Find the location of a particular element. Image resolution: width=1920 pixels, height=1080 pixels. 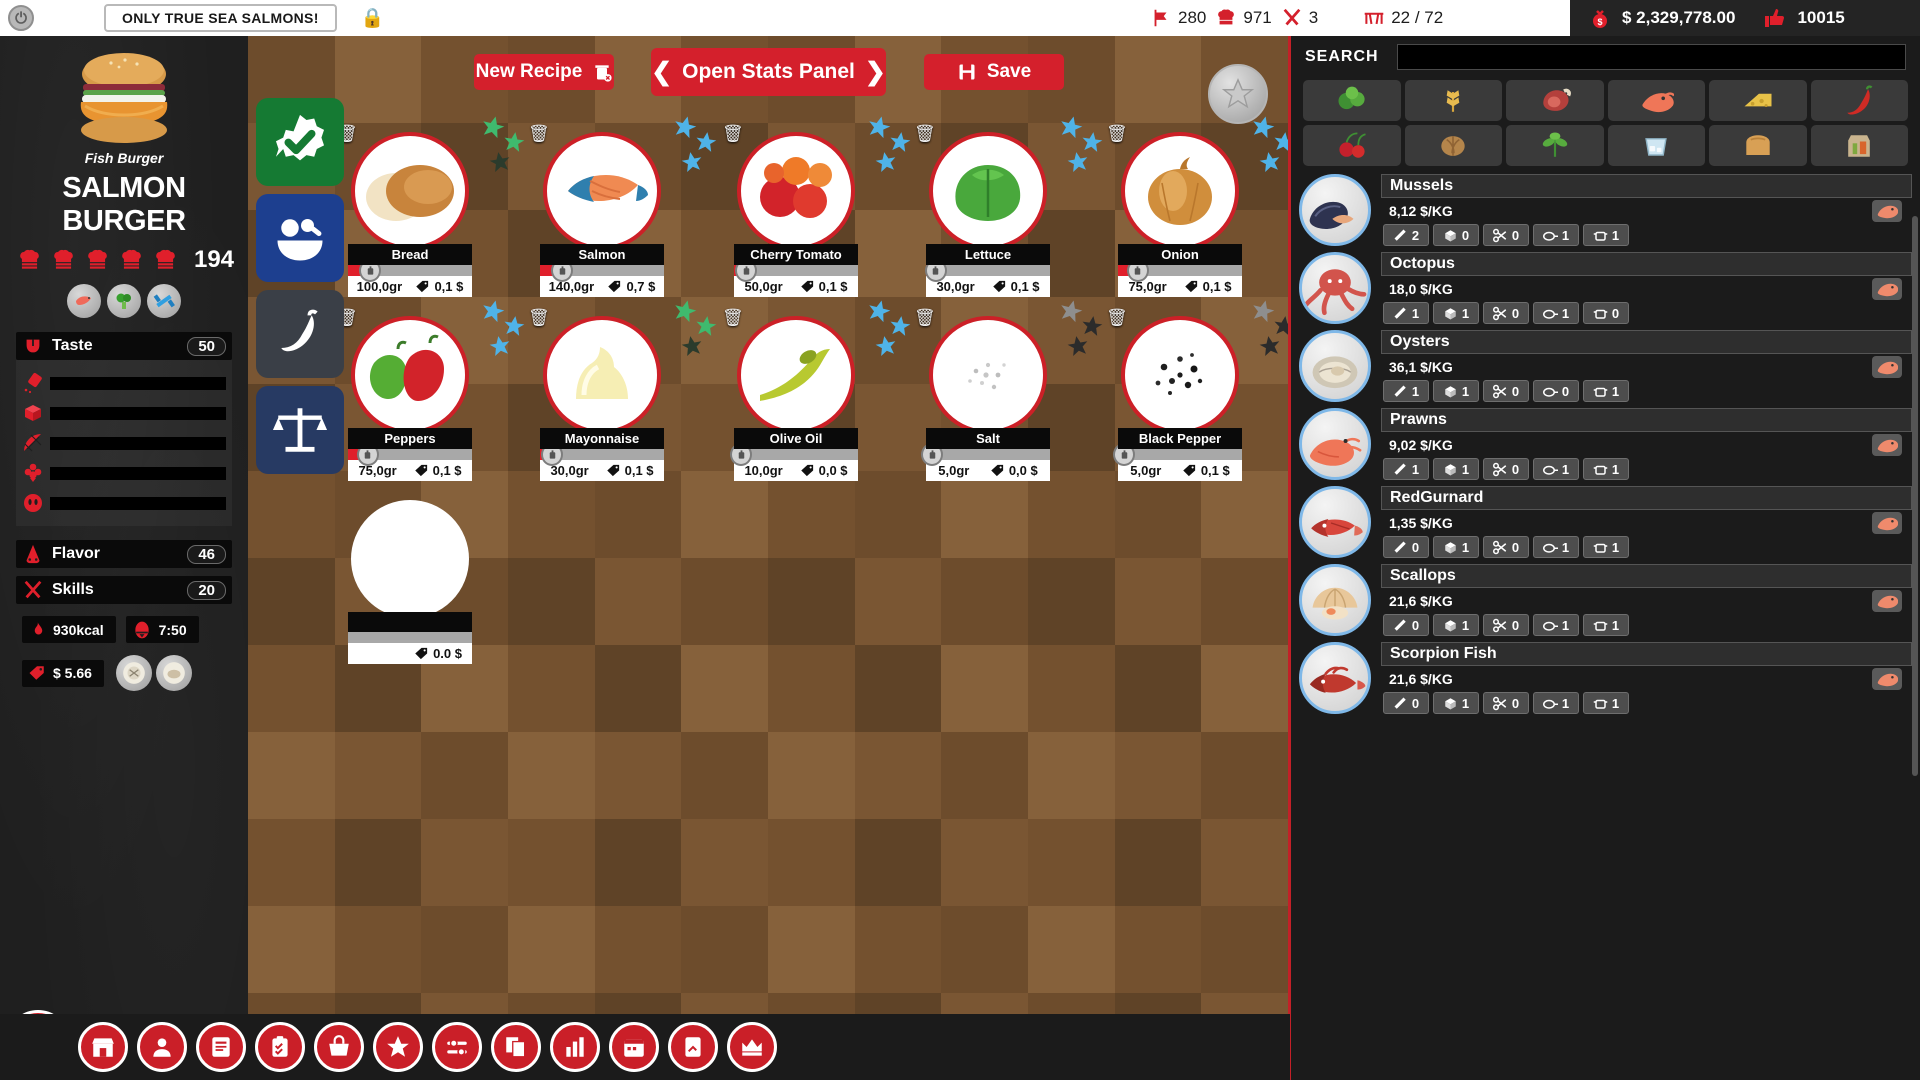

tasks-button is located at coordinates (280, 1047).